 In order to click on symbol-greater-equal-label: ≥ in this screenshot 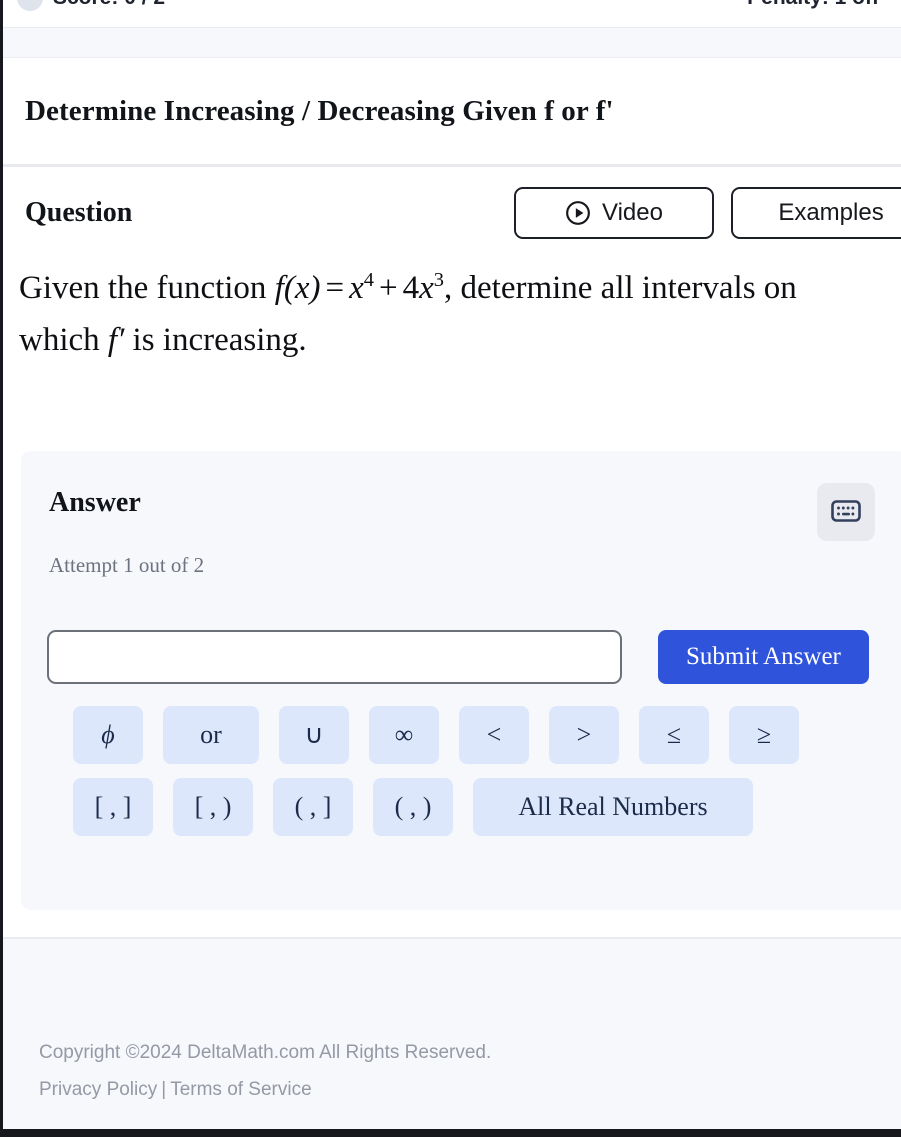, I will do `click(764, 734)`.